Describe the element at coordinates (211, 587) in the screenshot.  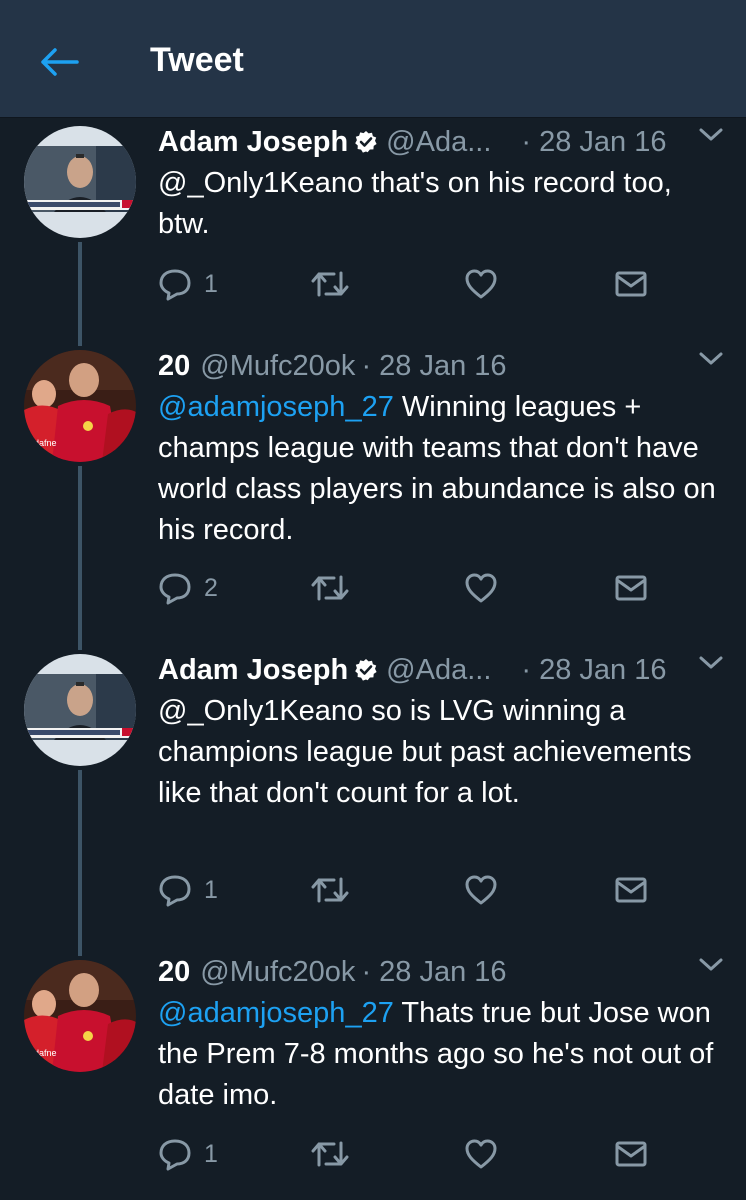
I see `reply-count: 2` at that location.